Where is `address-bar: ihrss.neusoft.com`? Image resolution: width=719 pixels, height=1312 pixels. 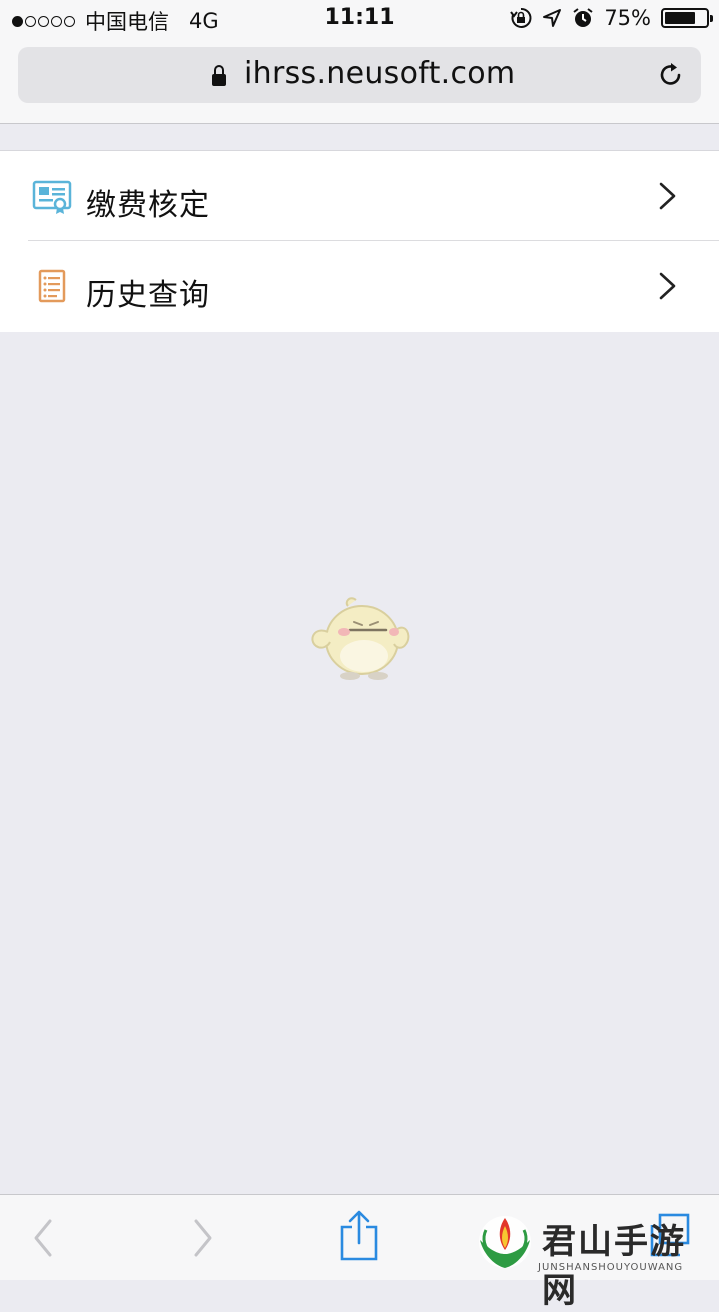
address-bar: ihrss.neusoft.com is located at coordinates (359, 75).